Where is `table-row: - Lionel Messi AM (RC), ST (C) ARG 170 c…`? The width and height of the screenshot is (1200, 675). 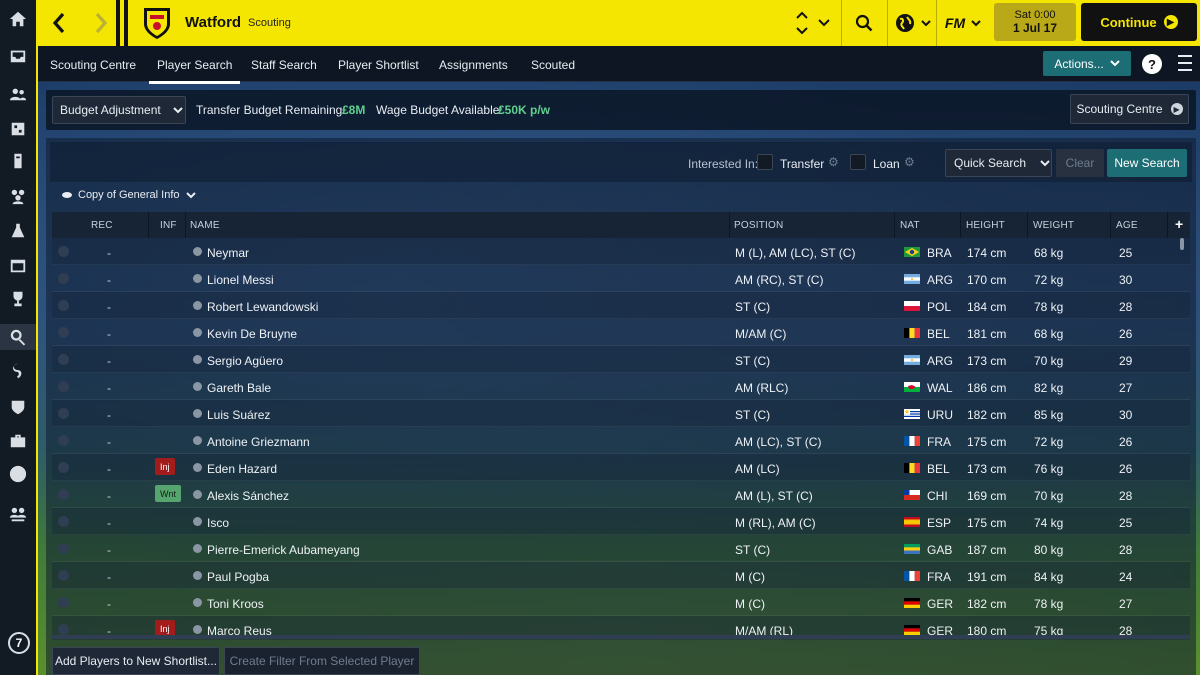
table-row: - Lionel Messi AM (RC), ST (C) ARG 170 c… is located at coordinates (621, 278).